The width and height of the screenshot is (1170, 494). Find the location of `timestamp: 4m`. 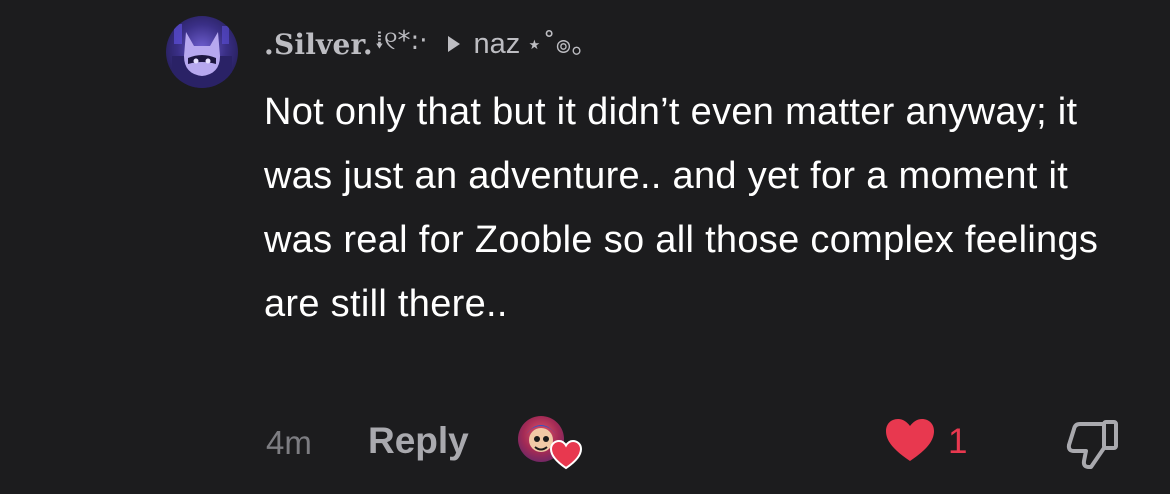

timestamp: 4m is located at coordinates (289, 442).